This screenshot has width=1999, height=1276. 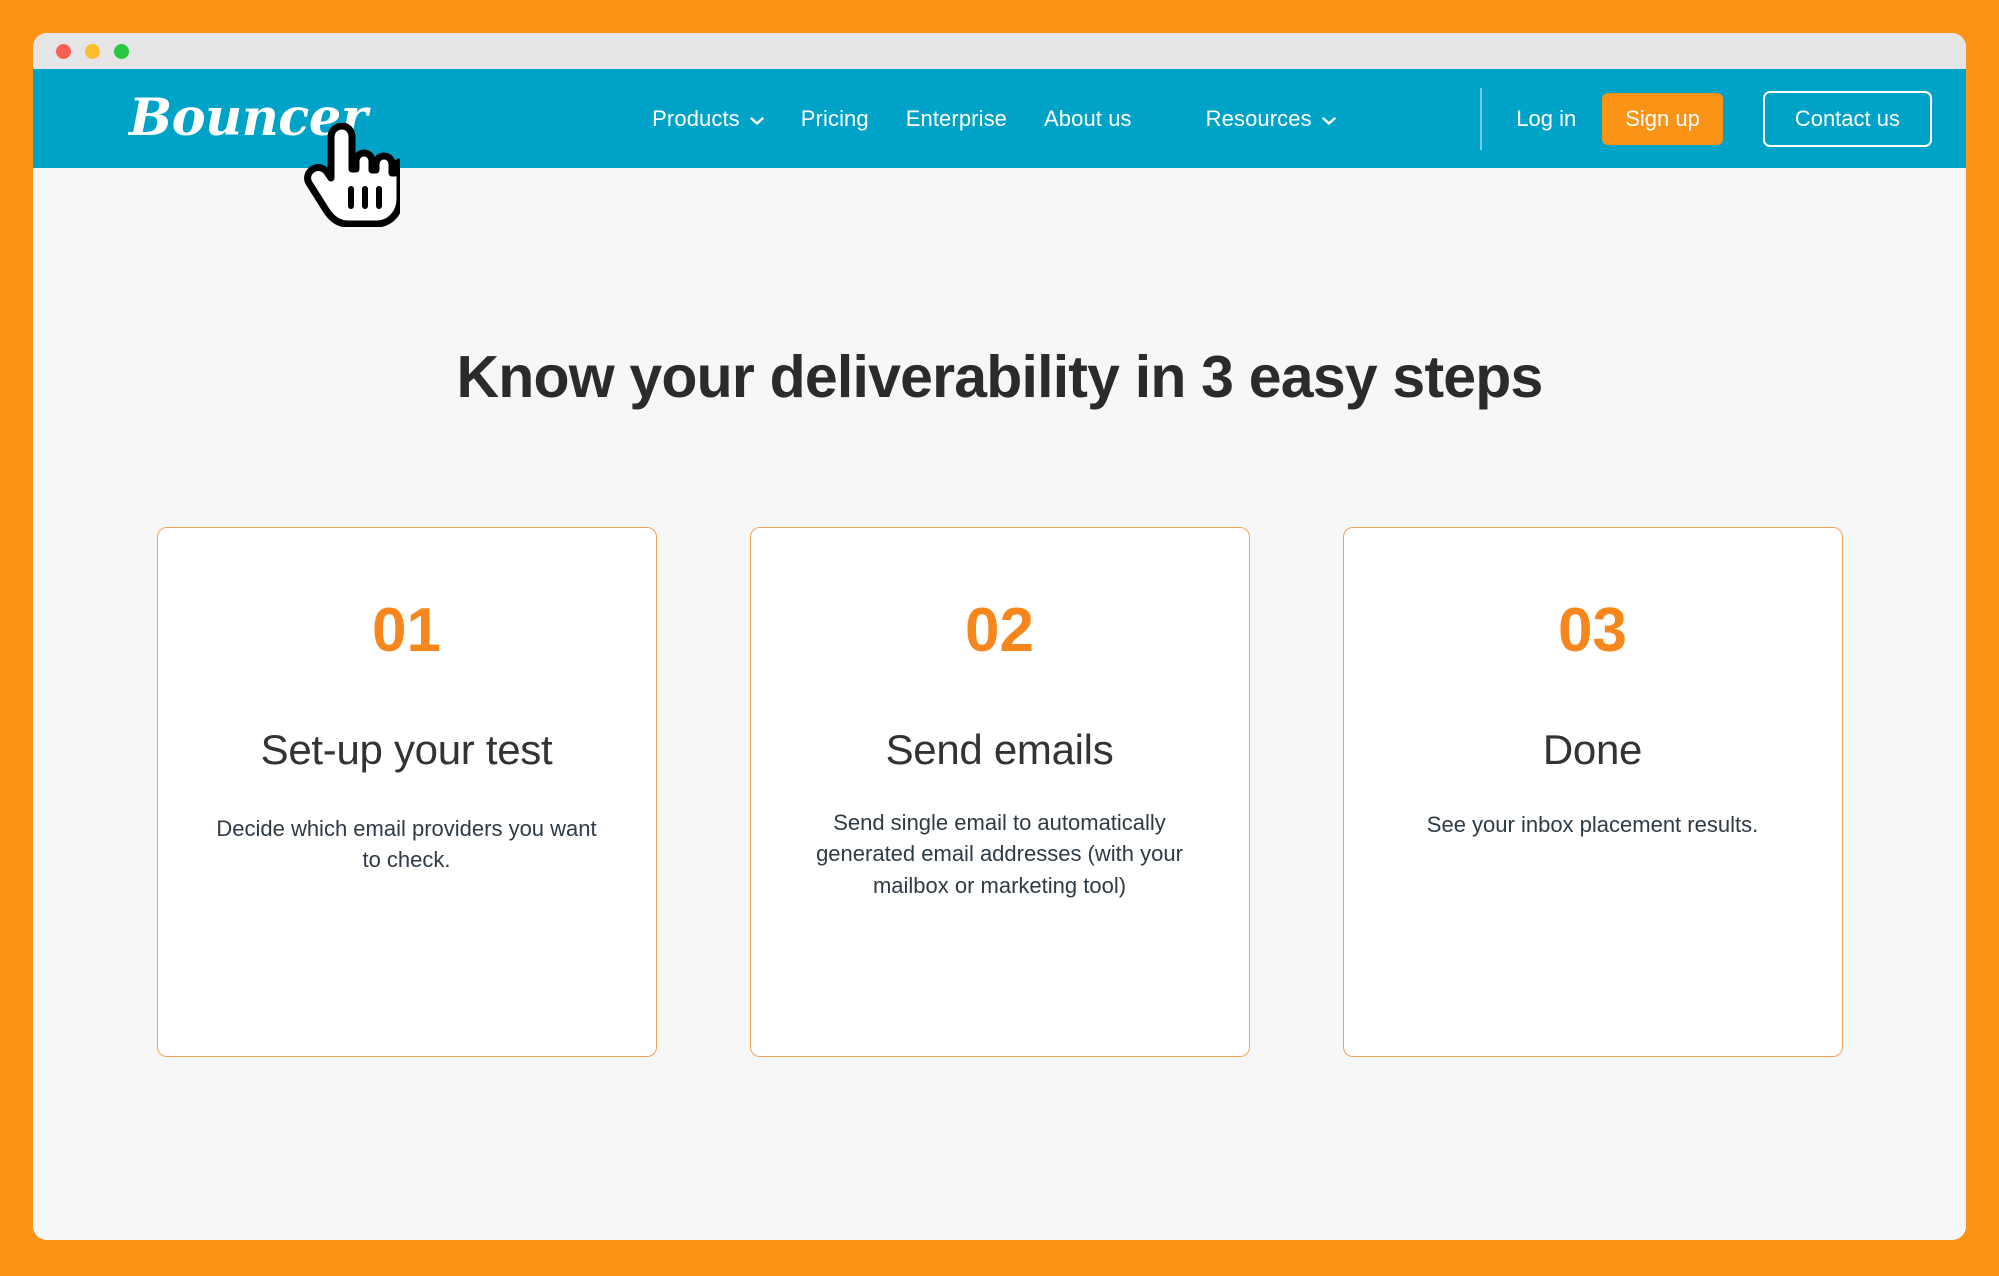 I want to click on step-number: 02, so click(x=999, y=630).